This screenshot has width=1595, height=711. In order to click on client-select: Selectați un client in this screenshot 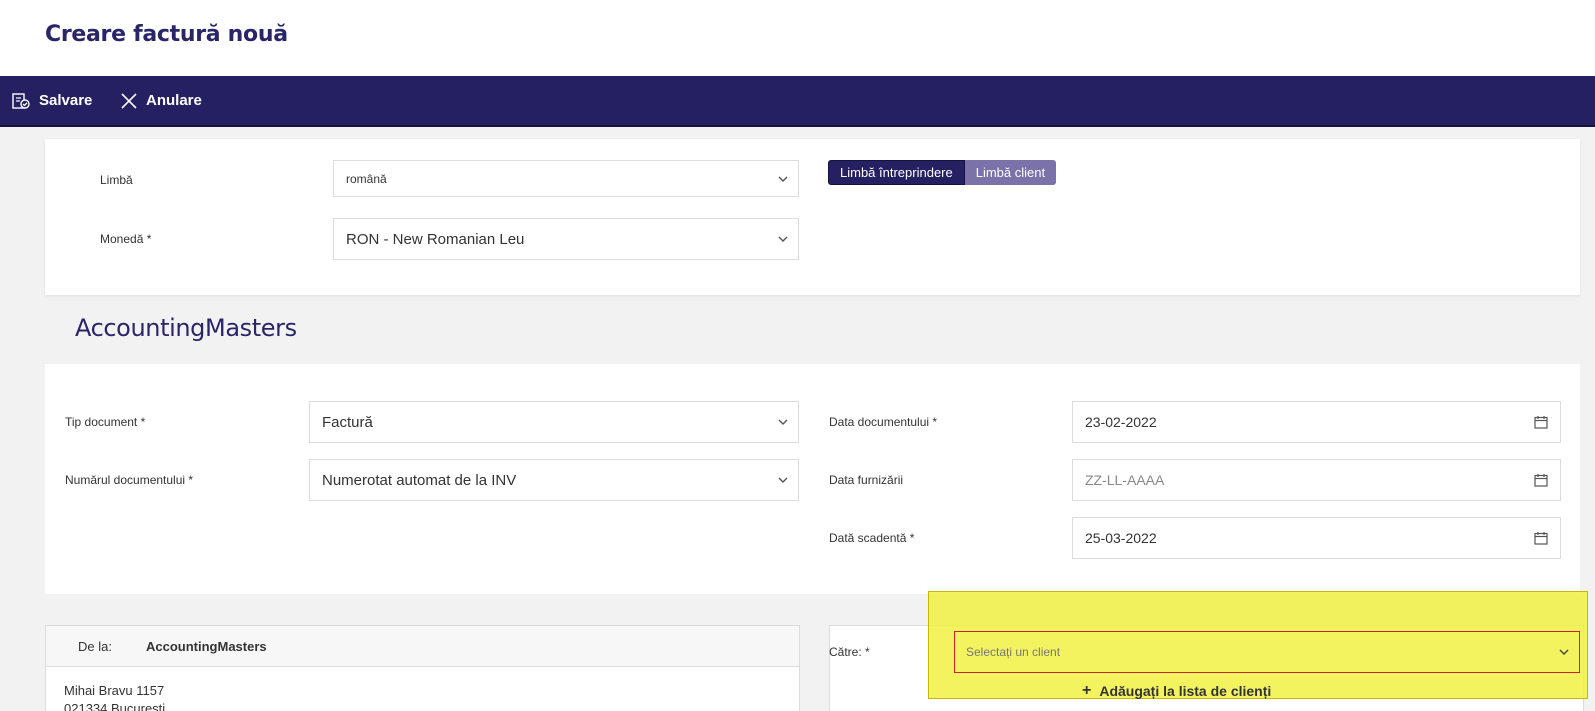, I will do `click(1267, 652)`.